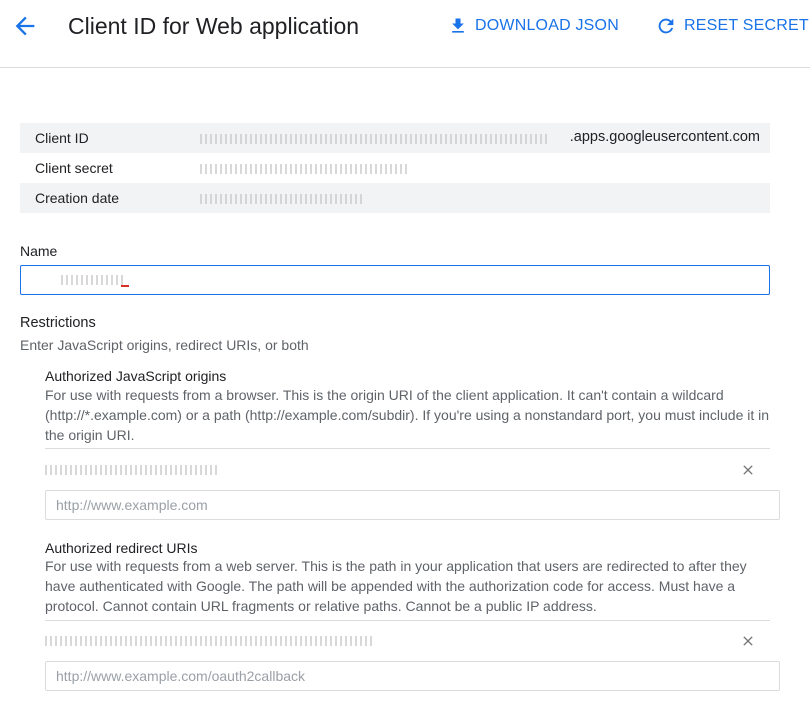 The width and height of the screenshot is (810, 707). What do you see at coordinates (62, 138) in the screenshot?
I see `client-id-label: Client ID` at bounding box center [62, 138].